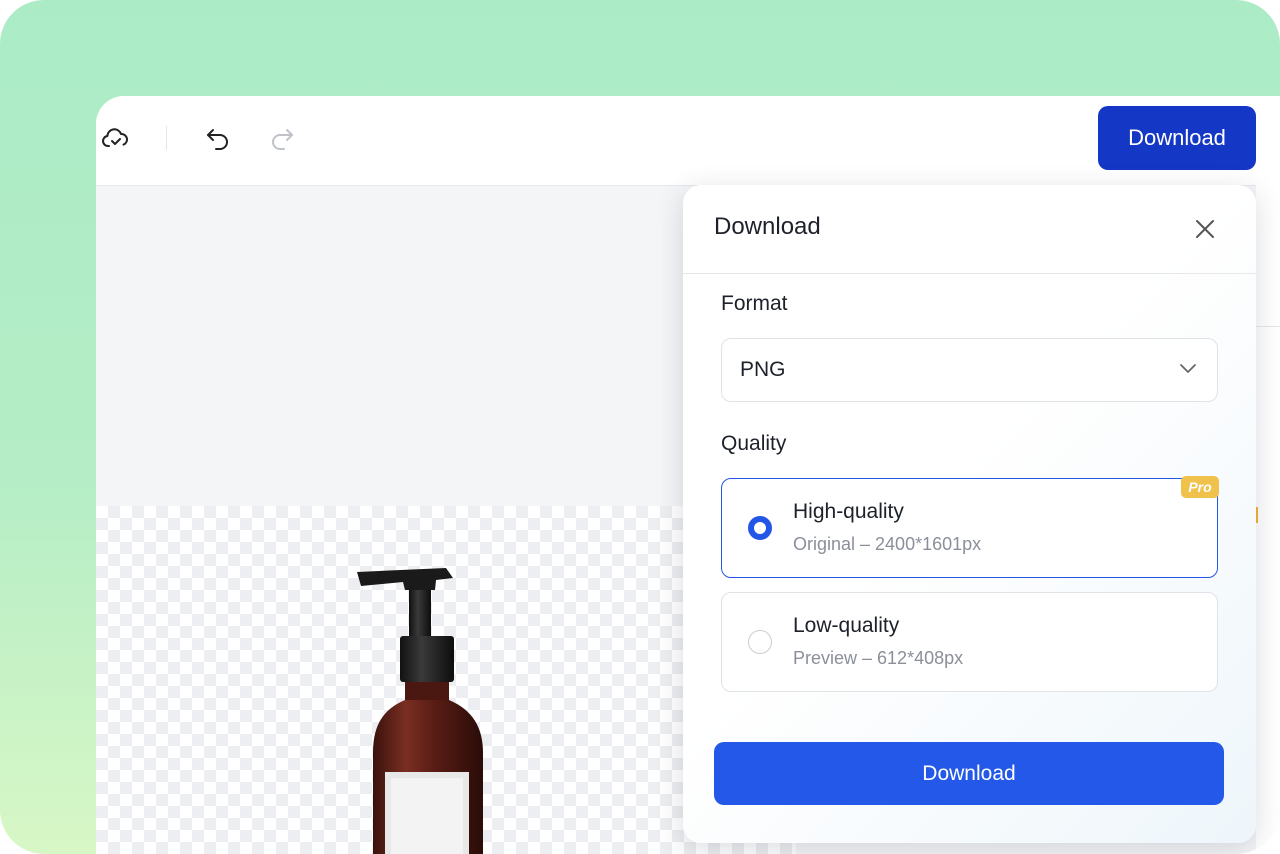 This screenshot has height=854, width=1280. I want to click on option-title: Low-quality, so click(846, 625).